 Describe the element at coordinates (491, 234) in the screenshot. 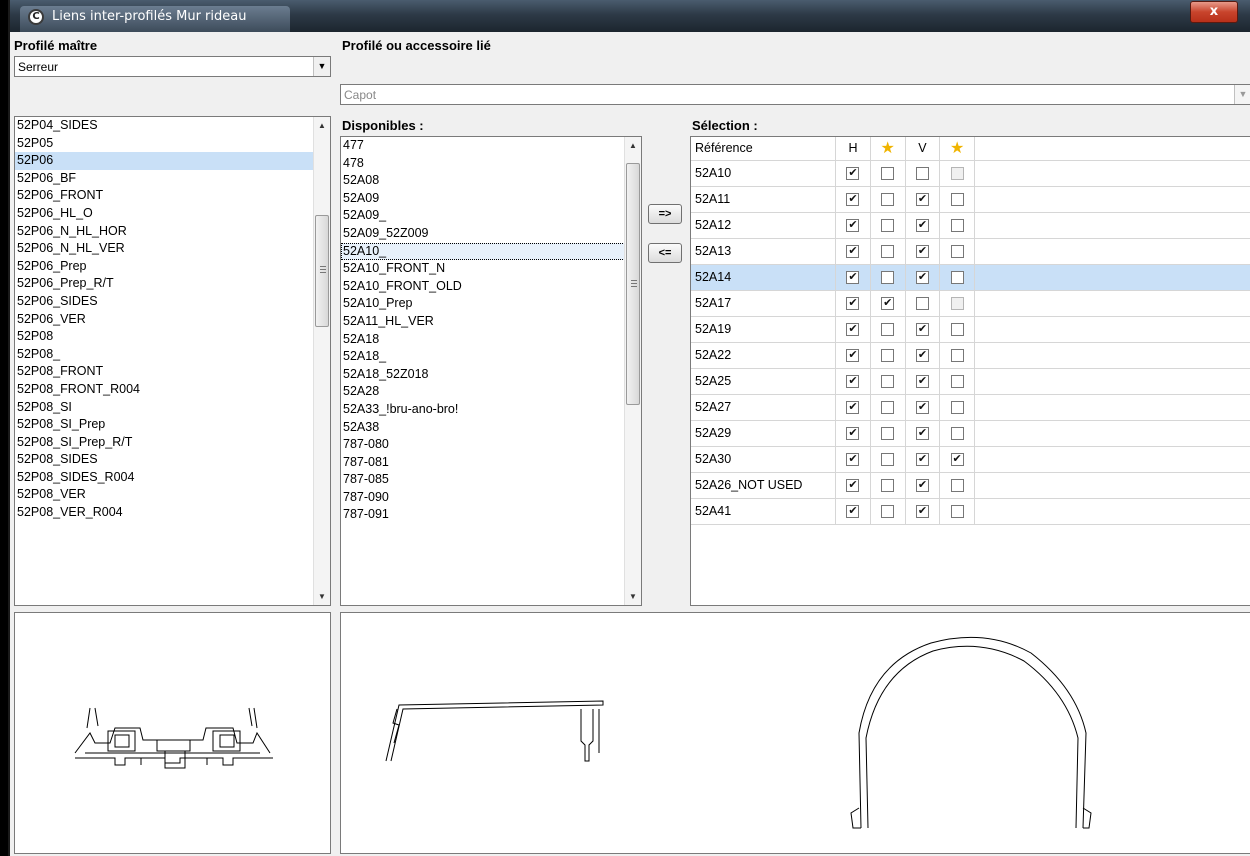

I see `available-list-item: 52A09_52Z009` at that location.